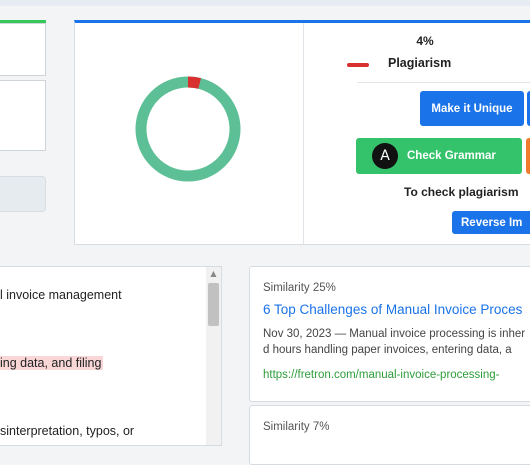 Image resolution: width=530 pixels, height=465 pixels. Describe the element at coordinates (265, 3) in the screenshot. I see `top-strip` at that location.